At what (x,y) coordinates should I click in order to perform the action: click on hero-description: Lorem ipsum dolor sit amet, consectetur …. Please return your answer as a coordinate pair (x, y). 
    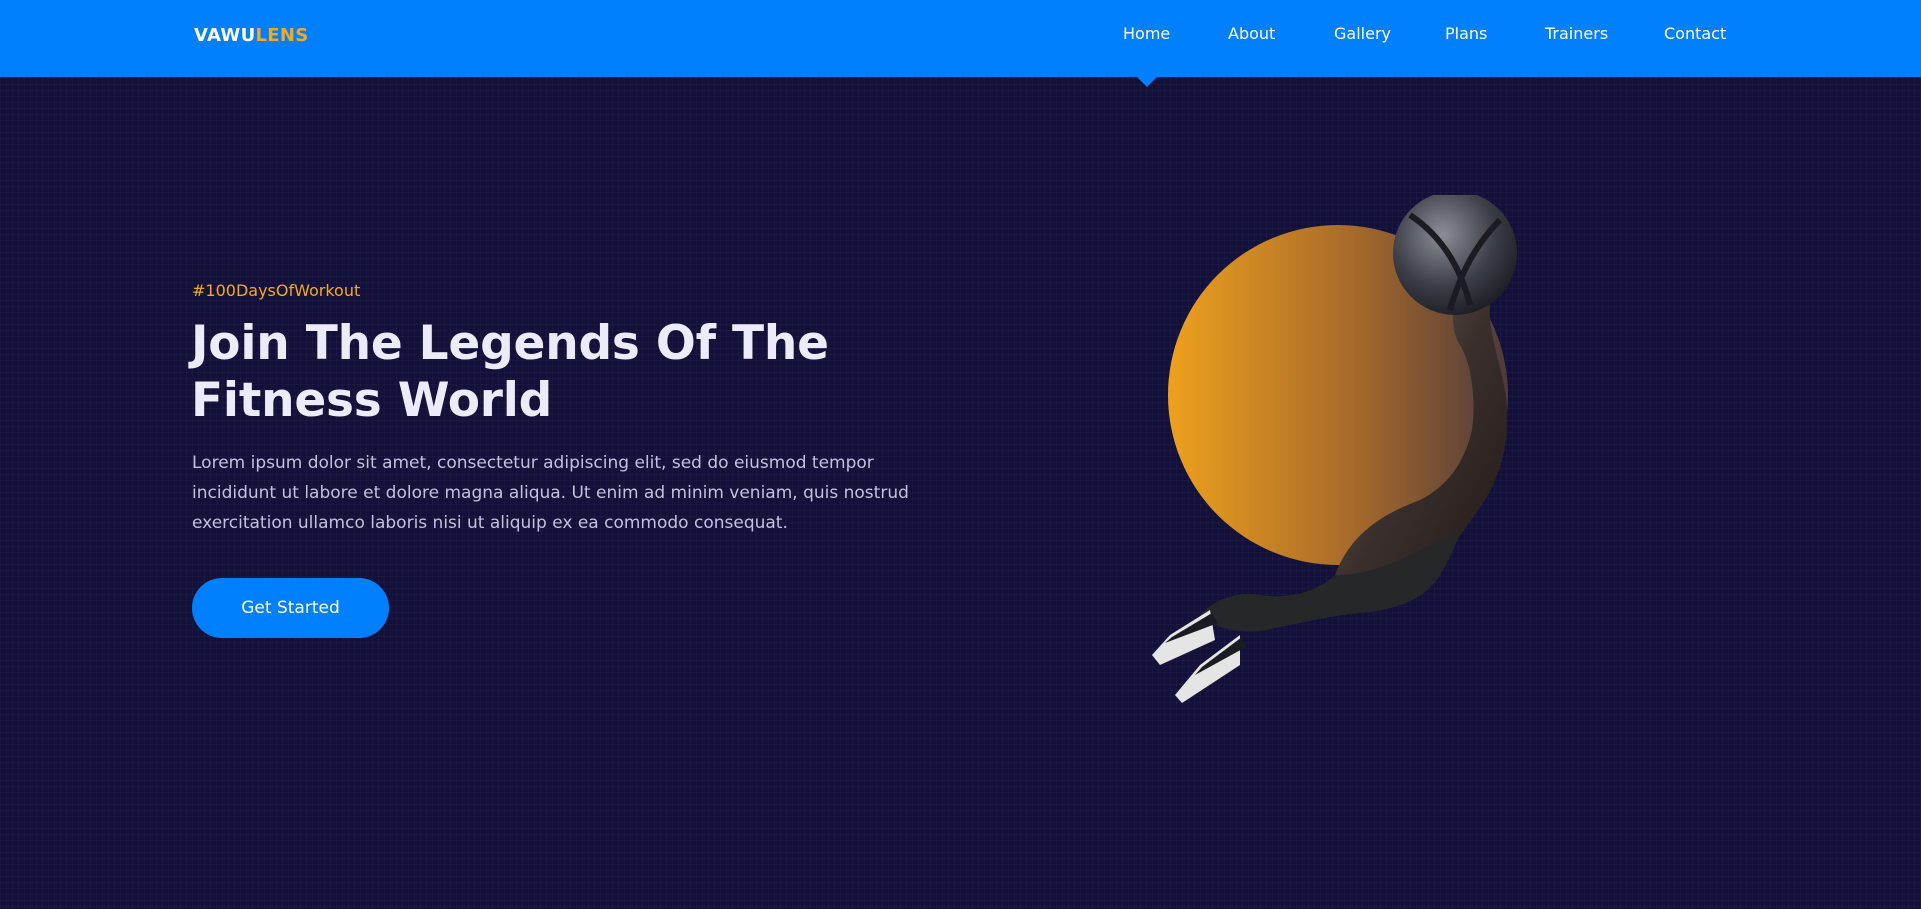
    Looking at the image, I should click on (550, 493).